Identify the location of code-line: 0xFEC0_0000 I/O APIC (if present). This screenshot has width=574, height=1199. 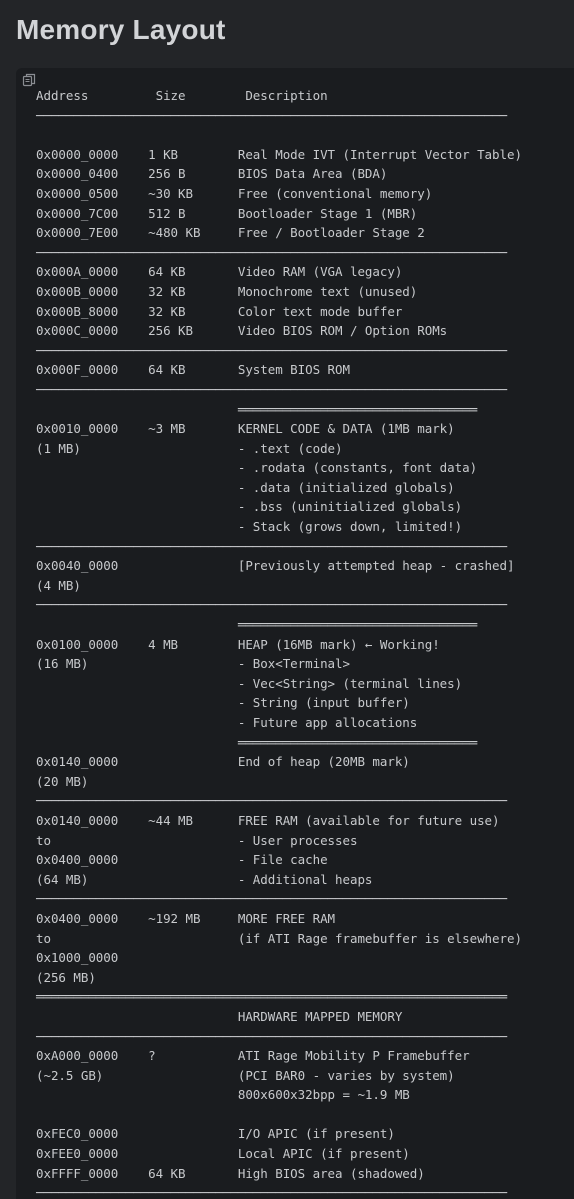
(215, 1134).